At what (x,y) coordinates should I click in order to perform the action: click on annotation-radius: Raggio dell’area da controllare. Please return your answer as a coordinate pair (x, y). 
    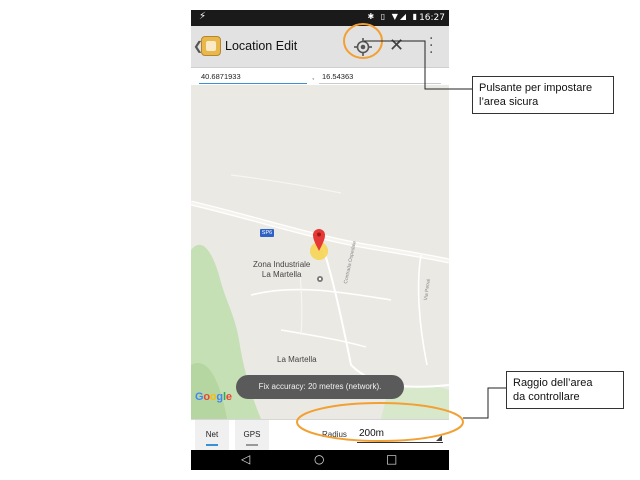
    Looking at the image, I should click on (565, 390).